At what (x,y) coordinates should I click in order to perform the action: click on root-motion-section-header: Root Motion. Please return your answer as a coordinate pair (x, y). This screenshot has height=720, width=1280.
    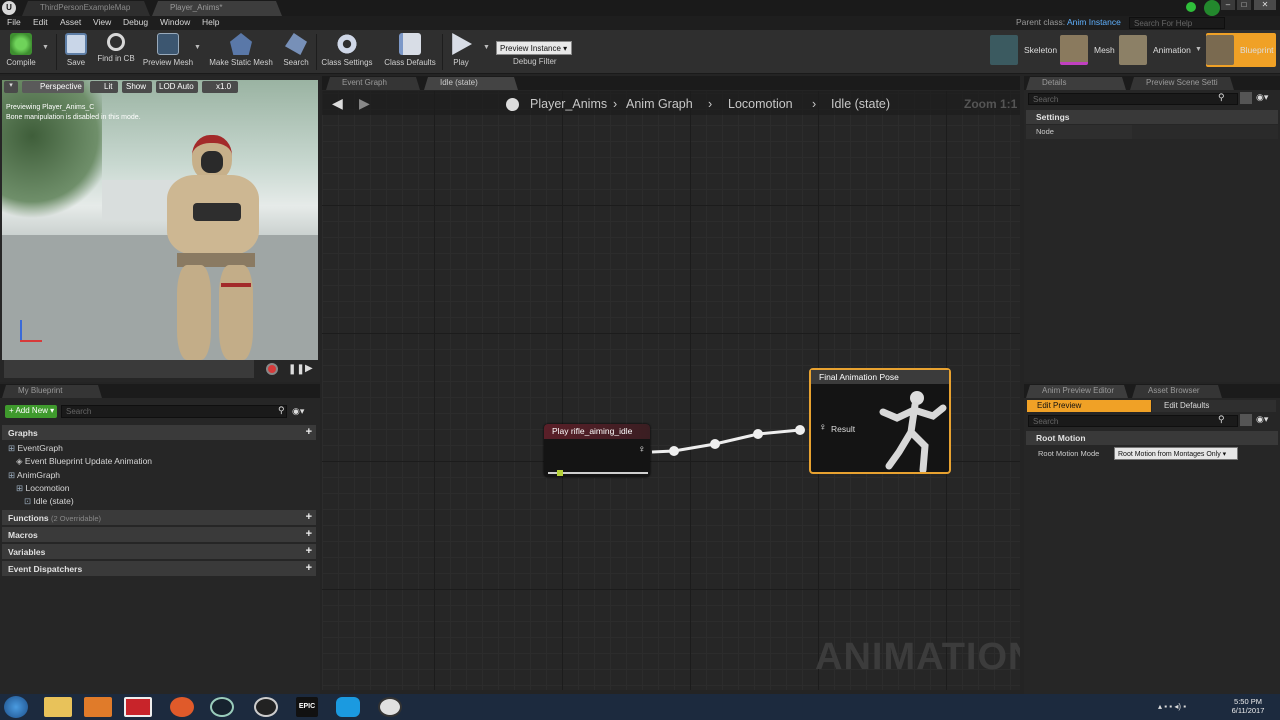
    Looking at the image, I should click on (1152, 438).